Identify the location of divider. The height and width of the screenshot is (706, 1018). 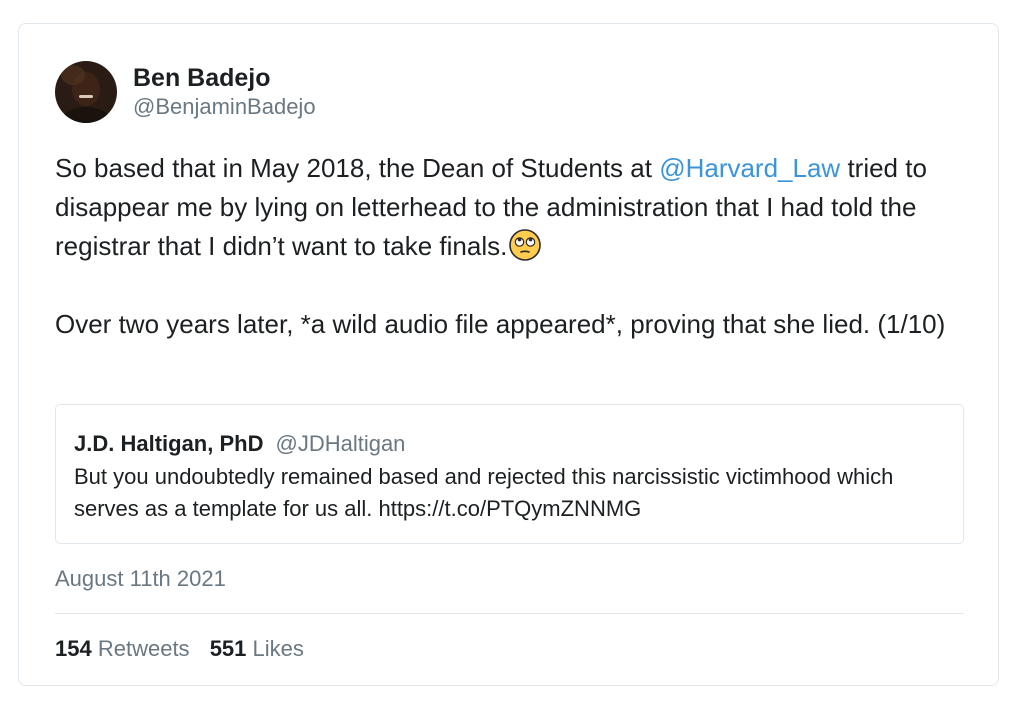
(509, 613).